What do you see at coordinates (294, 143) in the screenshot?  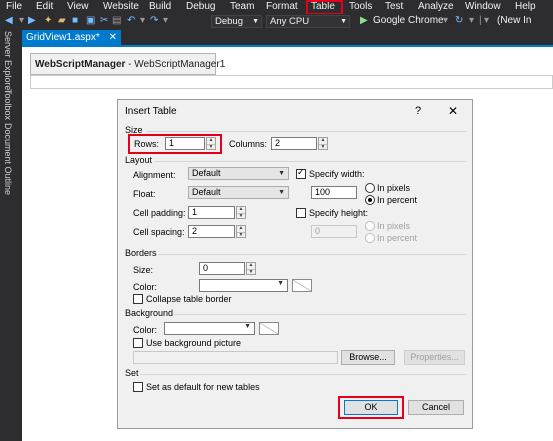 I see `columns-input: 2` at bounding box center [294, 143].